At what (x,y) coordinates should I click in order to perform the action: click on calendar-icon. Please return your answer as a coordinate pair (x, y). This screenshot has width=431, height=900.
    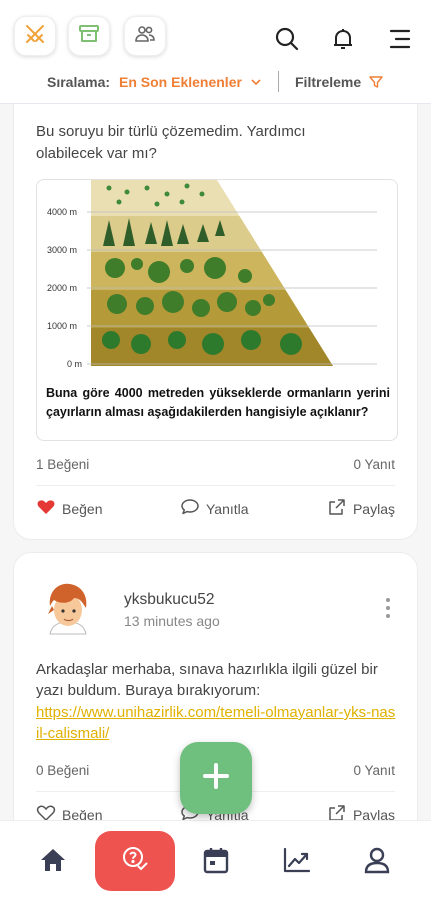
    Looking at the image, I should click on (216, 863).